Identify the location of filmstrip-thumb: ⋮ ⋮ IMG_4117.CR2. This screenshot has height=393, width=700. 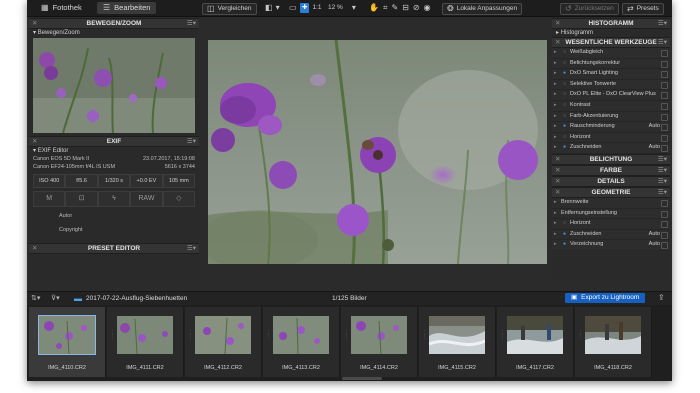
(535, 342).